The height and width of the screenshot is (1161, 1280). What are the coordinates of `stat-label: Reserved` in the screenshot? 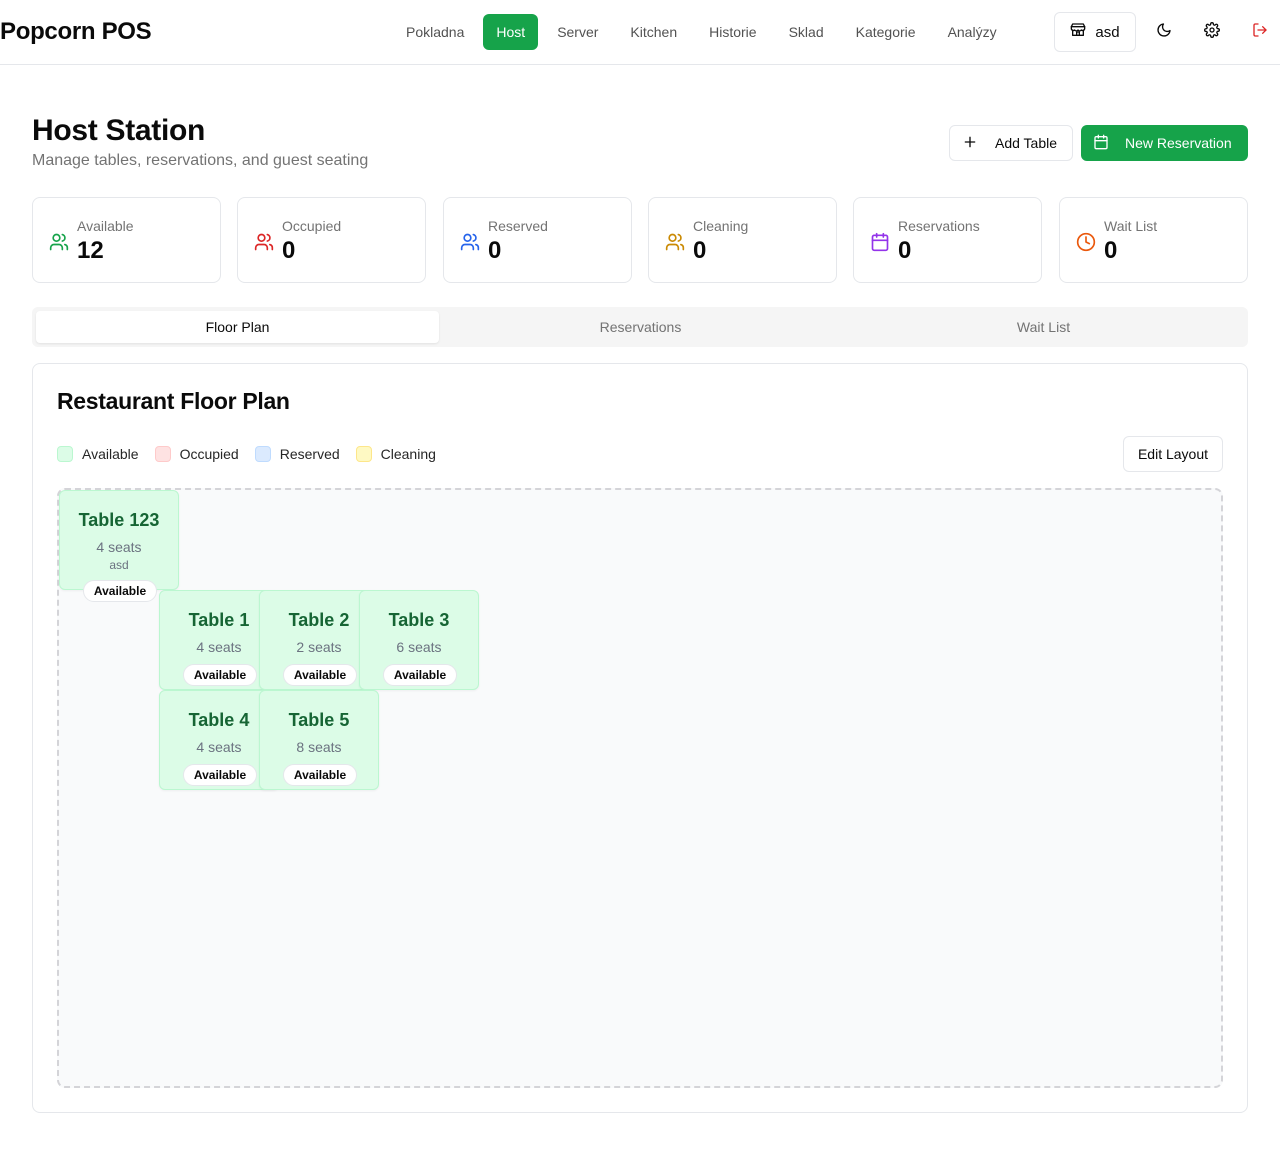 It's located at (518, 226).